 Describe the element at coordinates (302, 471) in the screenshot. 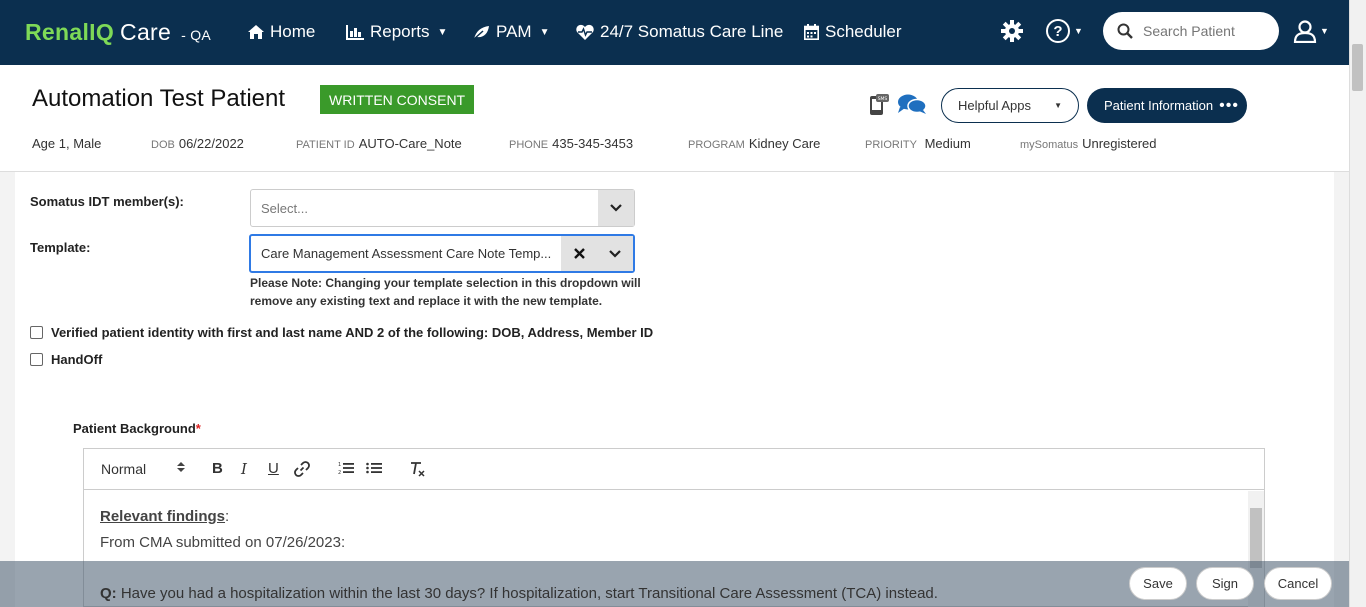

I see `link-icon` at that location.